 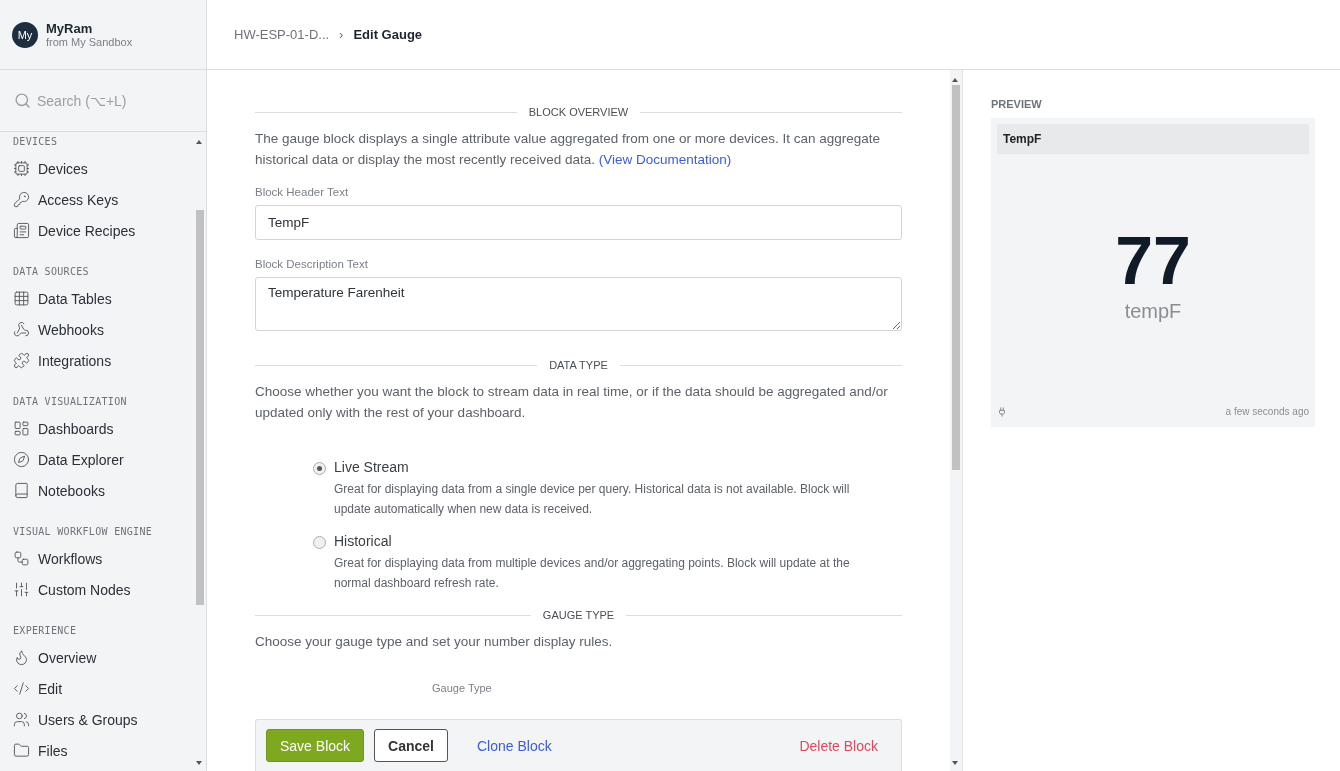 What do you see at coordinates (21, 688) in the screenshot?
I see `code-icon` at bounding box center [21, 688].